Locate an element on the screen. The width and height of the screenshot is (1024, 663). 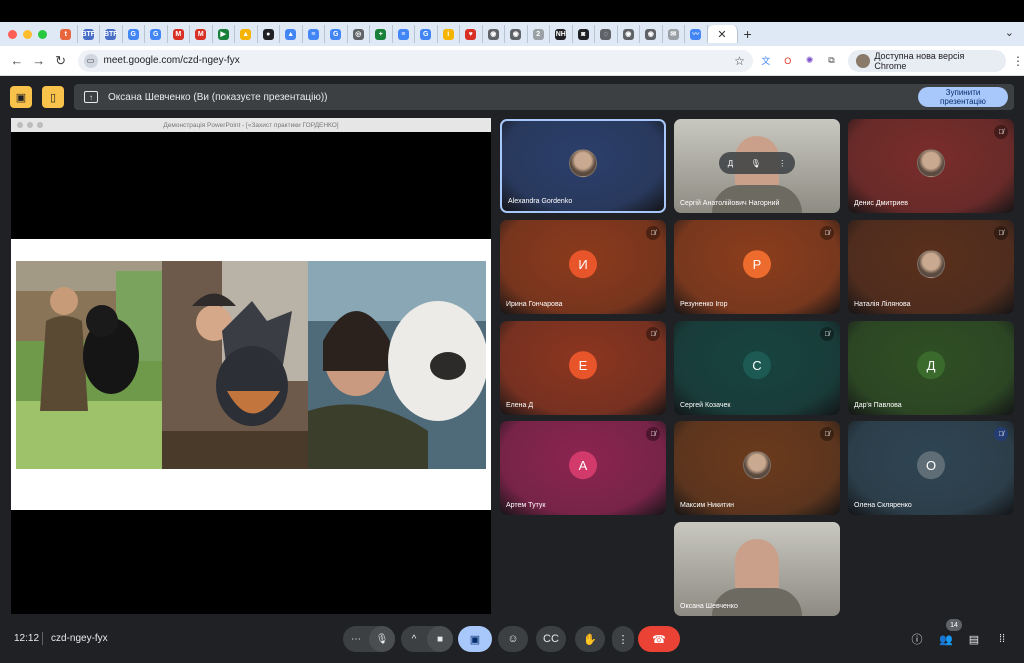
tab-search-icon: ⌄ is located at coordinates (1009, 32).